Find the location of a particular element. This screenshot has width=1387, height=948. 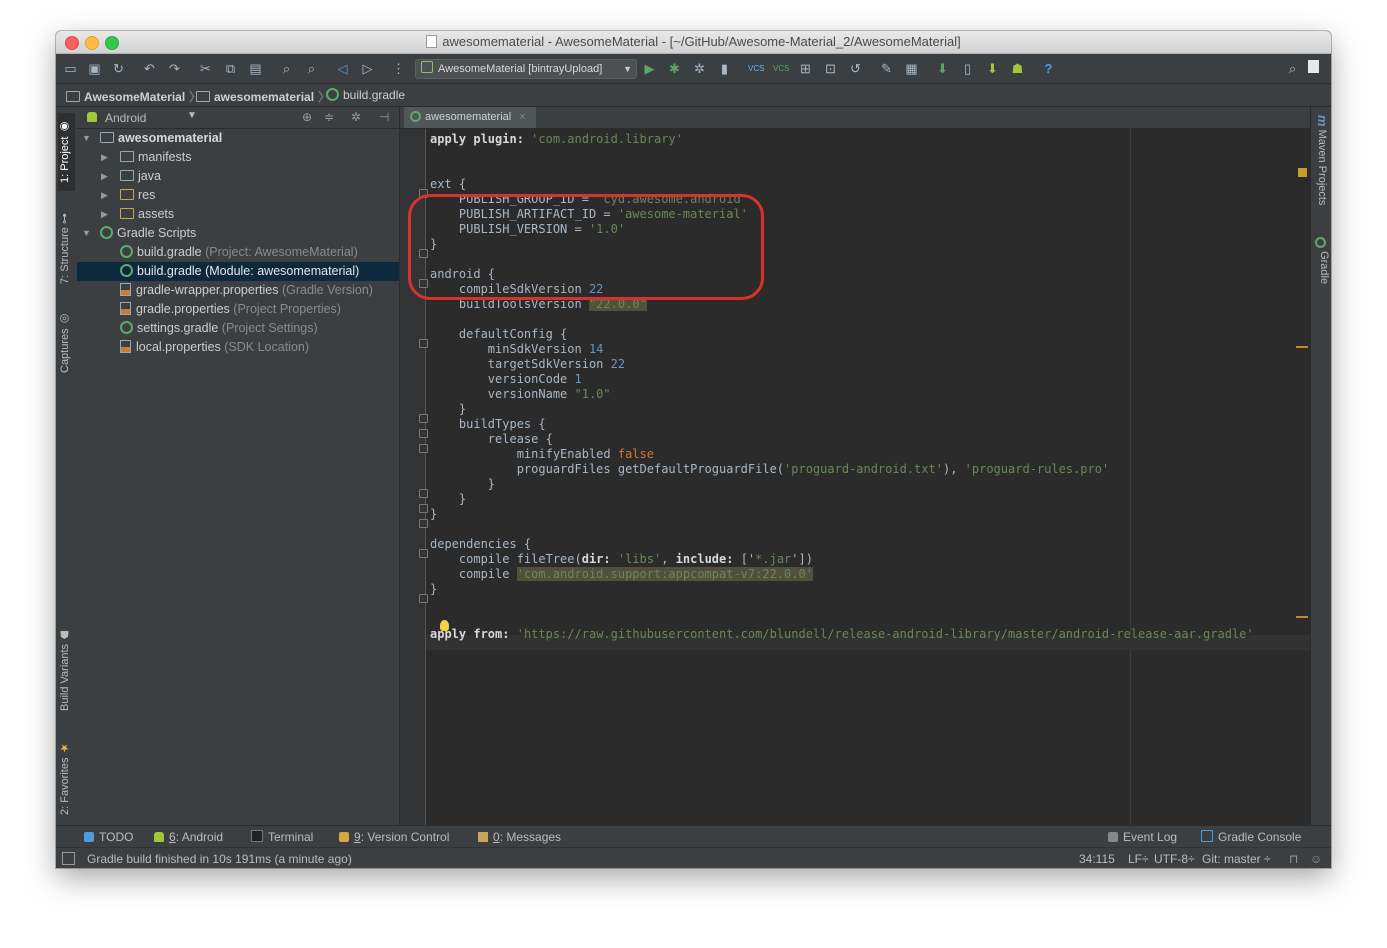

chevron-down-icon: ▼ is located at coordinates (192, 115).